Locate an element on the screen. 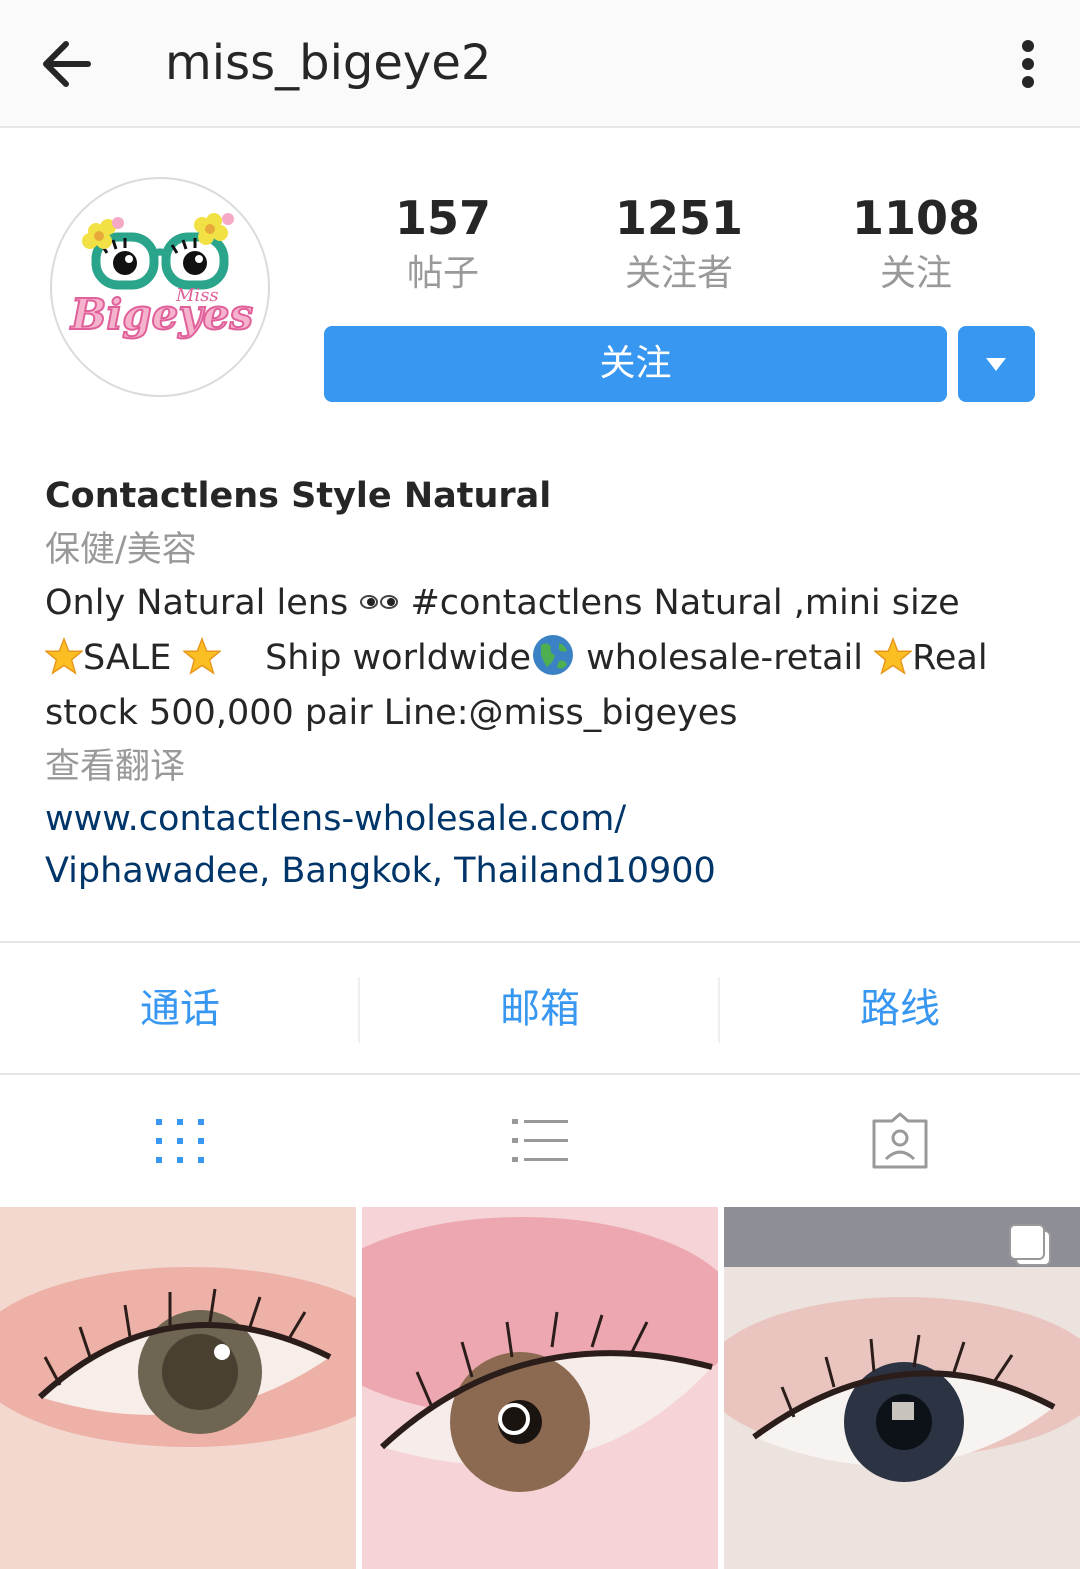 Image resolution: width=1080 pixels, height=1569 pixels. followers-count: 1251 关注者 is located at coordinates (679, 244).